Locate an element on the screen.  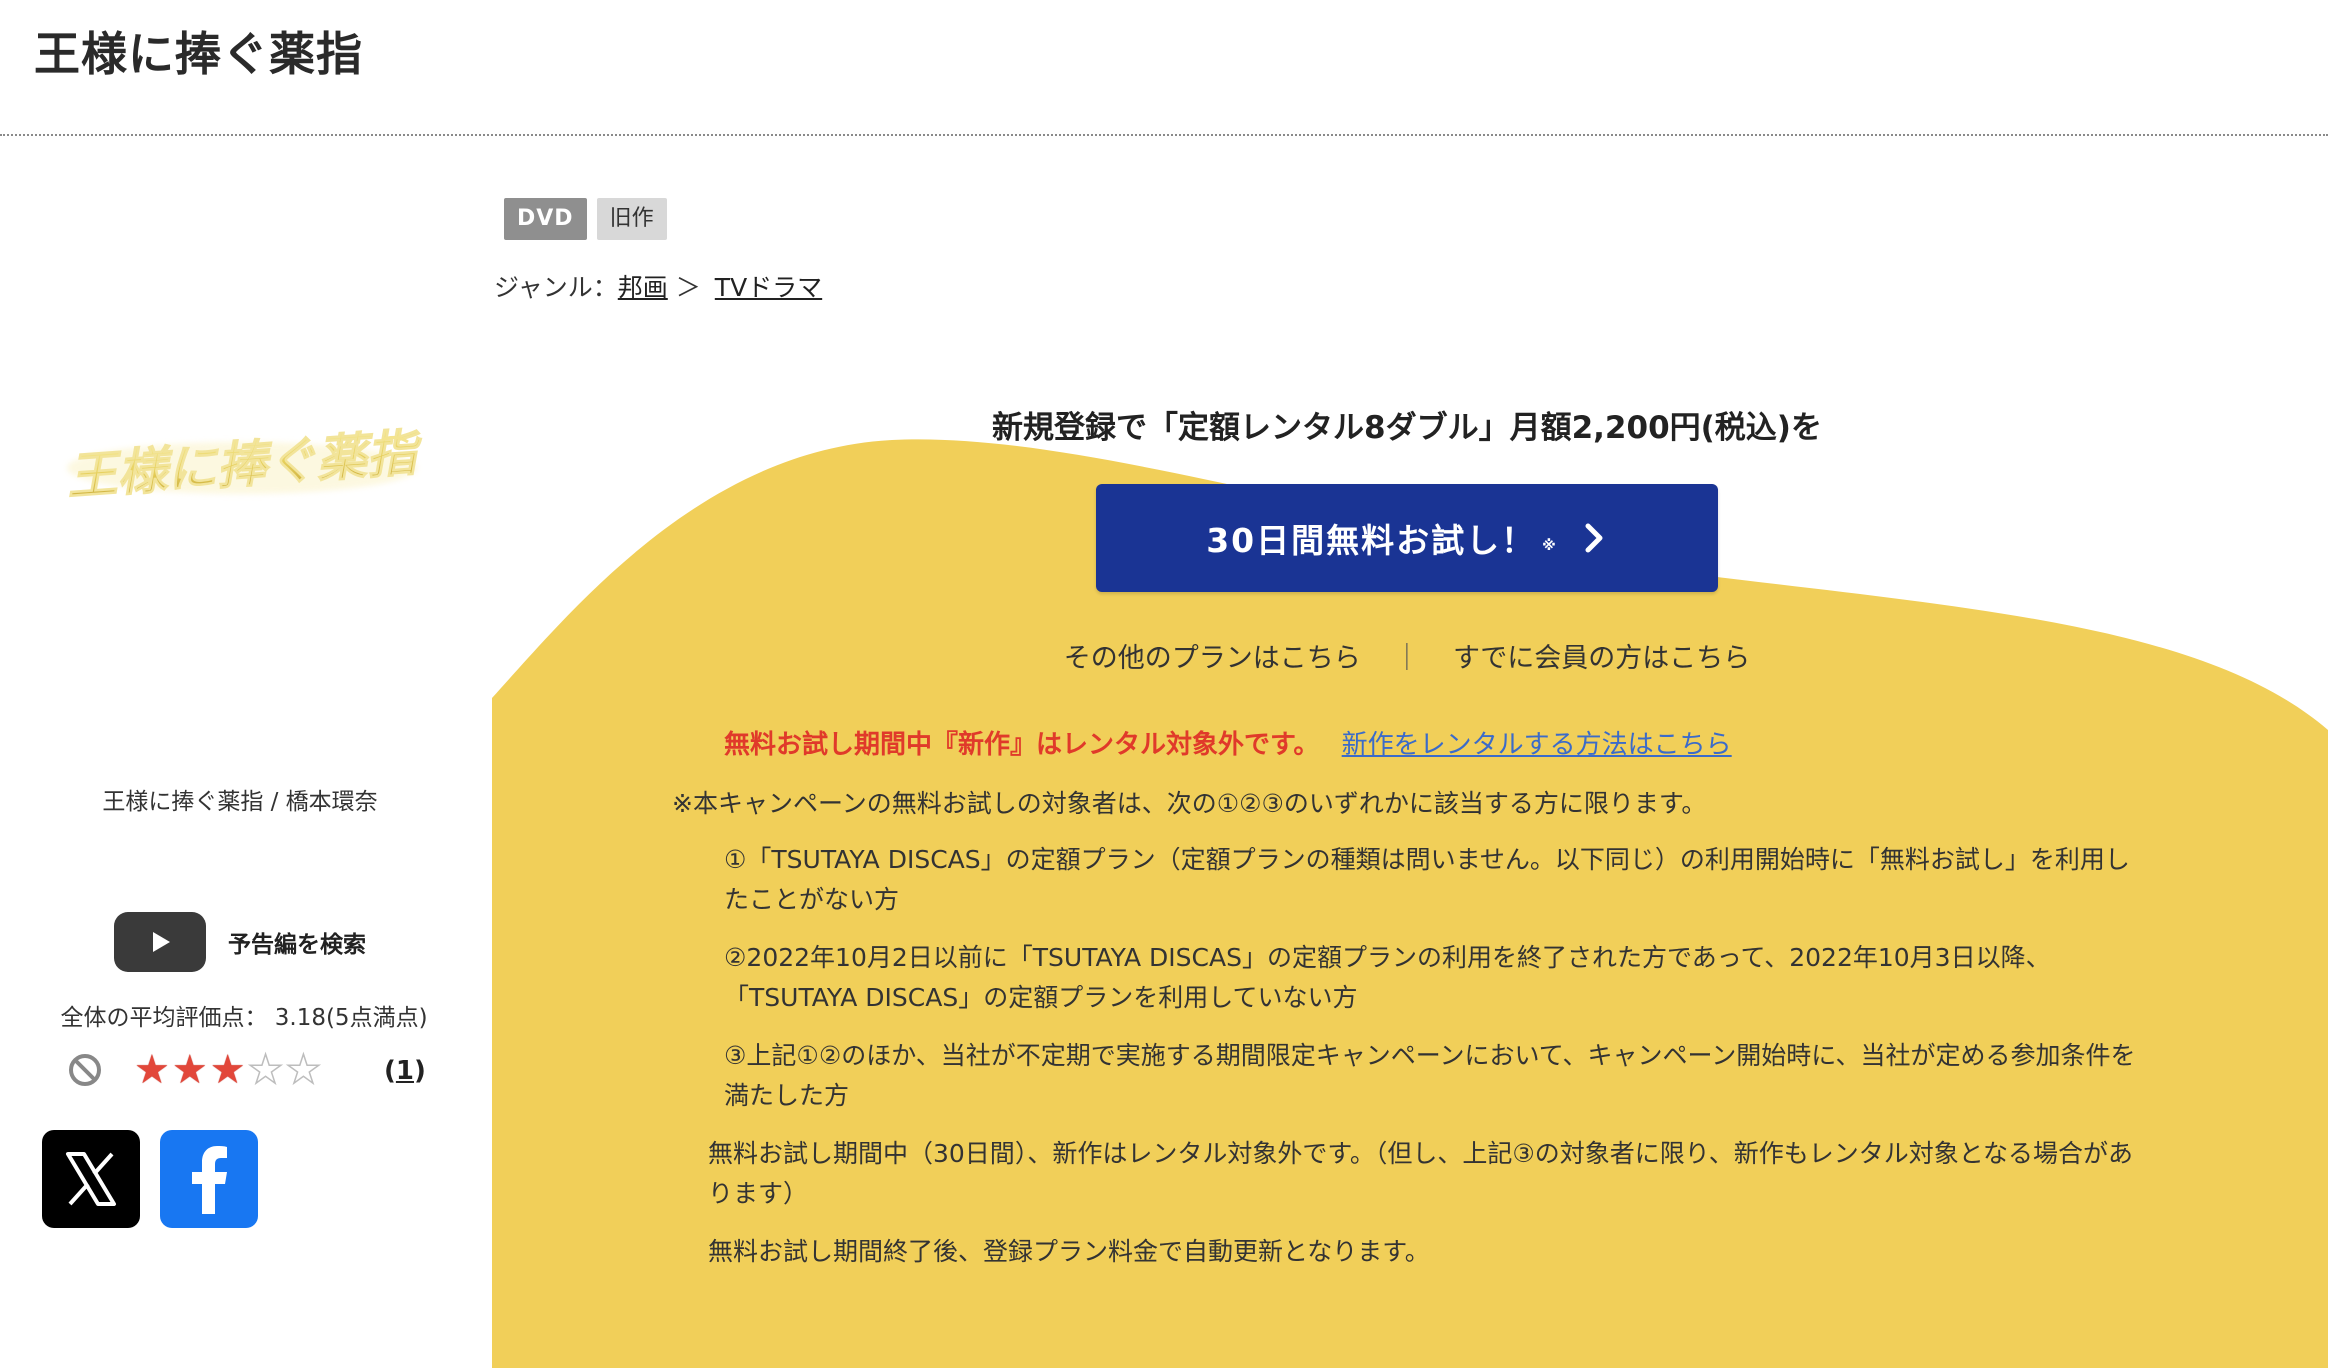
x-share-button is located at coordinates (91, 1179).